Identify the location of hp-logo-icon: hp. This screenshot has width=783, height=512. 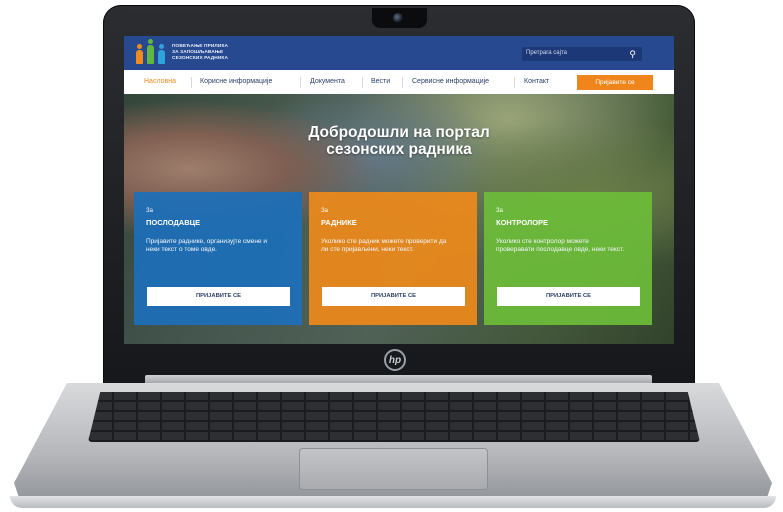
(395, 360).